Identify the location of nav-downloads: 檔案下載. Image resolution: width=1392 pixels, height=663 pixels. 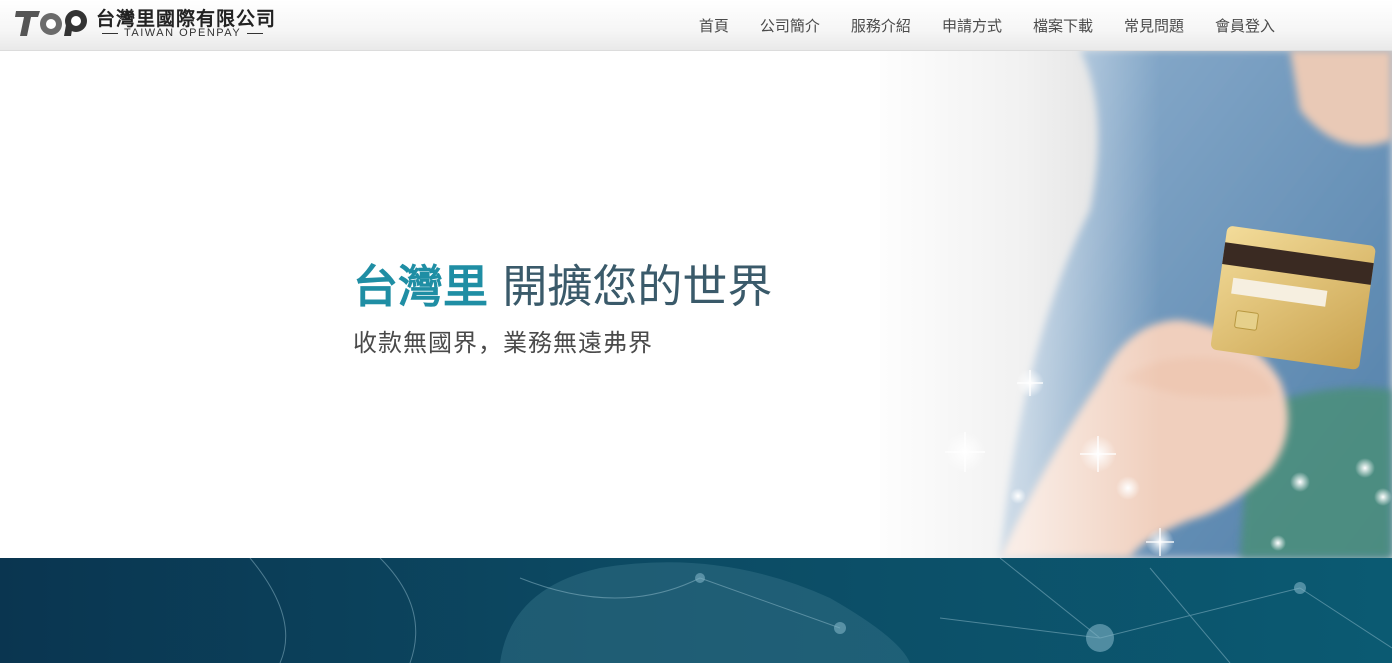
(1063, 25).